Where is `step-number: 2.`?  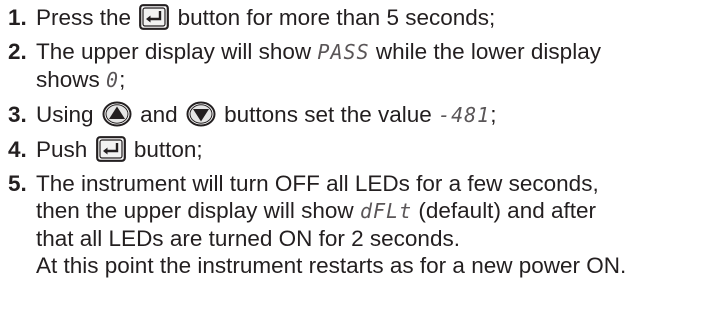 step-number: 2. is located at coordinates (17, 51).